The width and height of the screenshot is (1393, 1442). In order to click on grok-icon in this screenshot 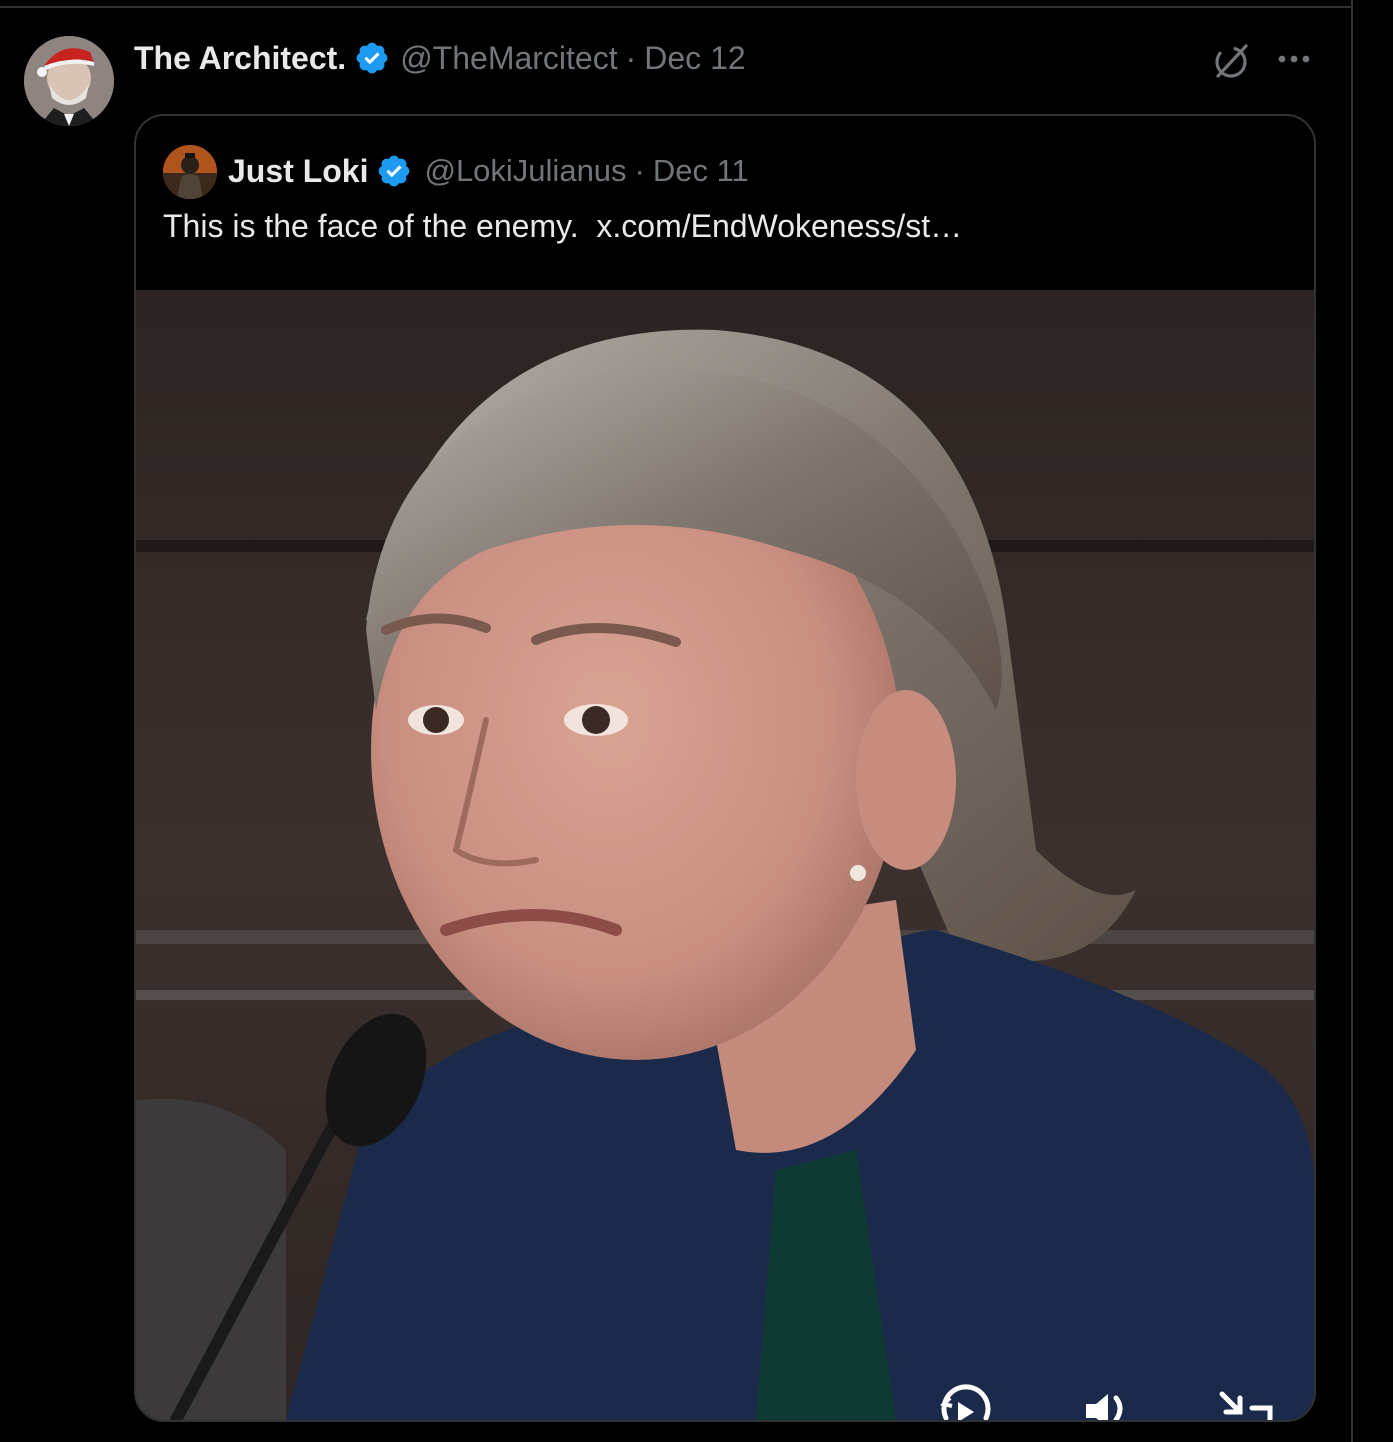, I will do `click(1231, 61)`.